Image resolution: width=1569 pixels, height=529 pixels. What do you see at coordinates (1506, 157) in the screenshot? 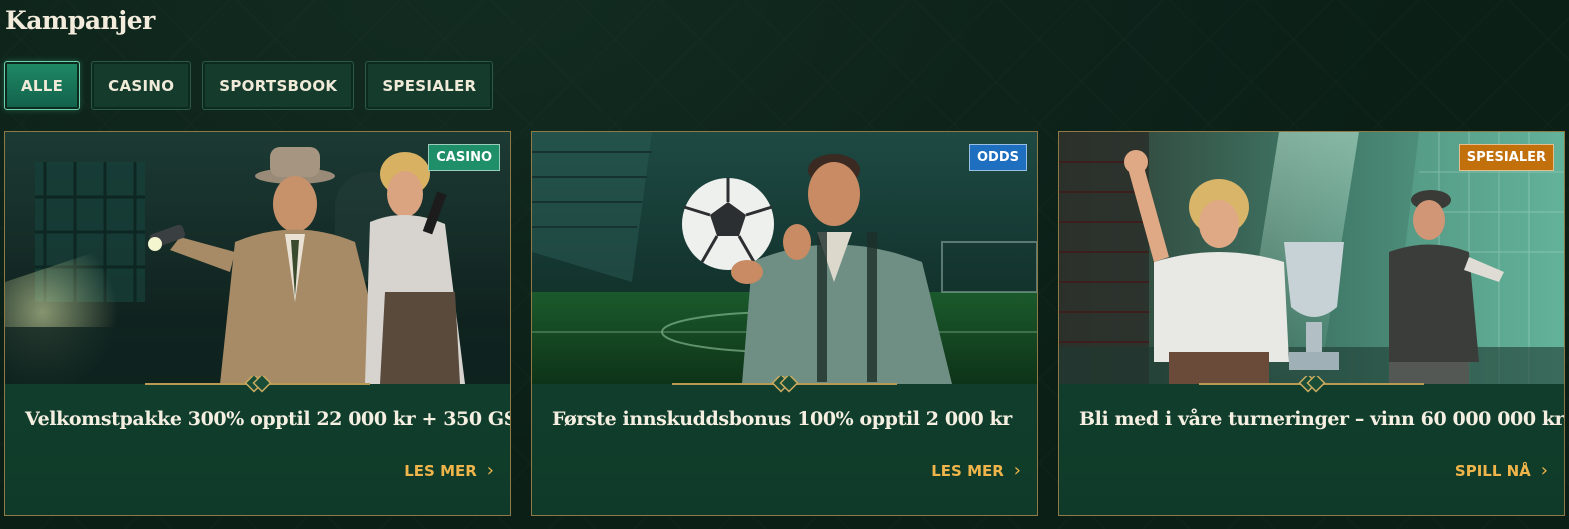
I see `category-badge: SPESIALER` at bounding box center [1506, 157].